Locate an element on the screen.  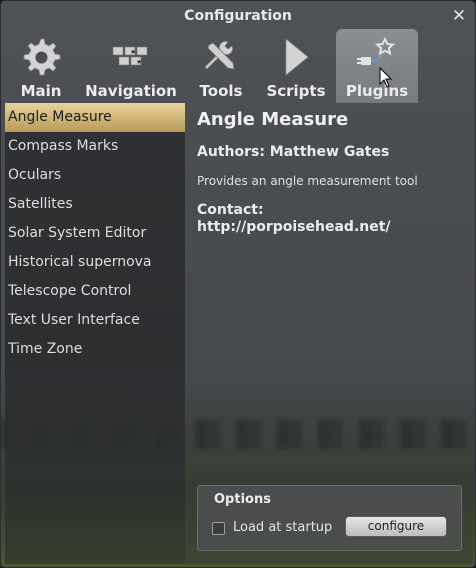
options-area: Options Load at startup configure is located at coordinates (329, 517).